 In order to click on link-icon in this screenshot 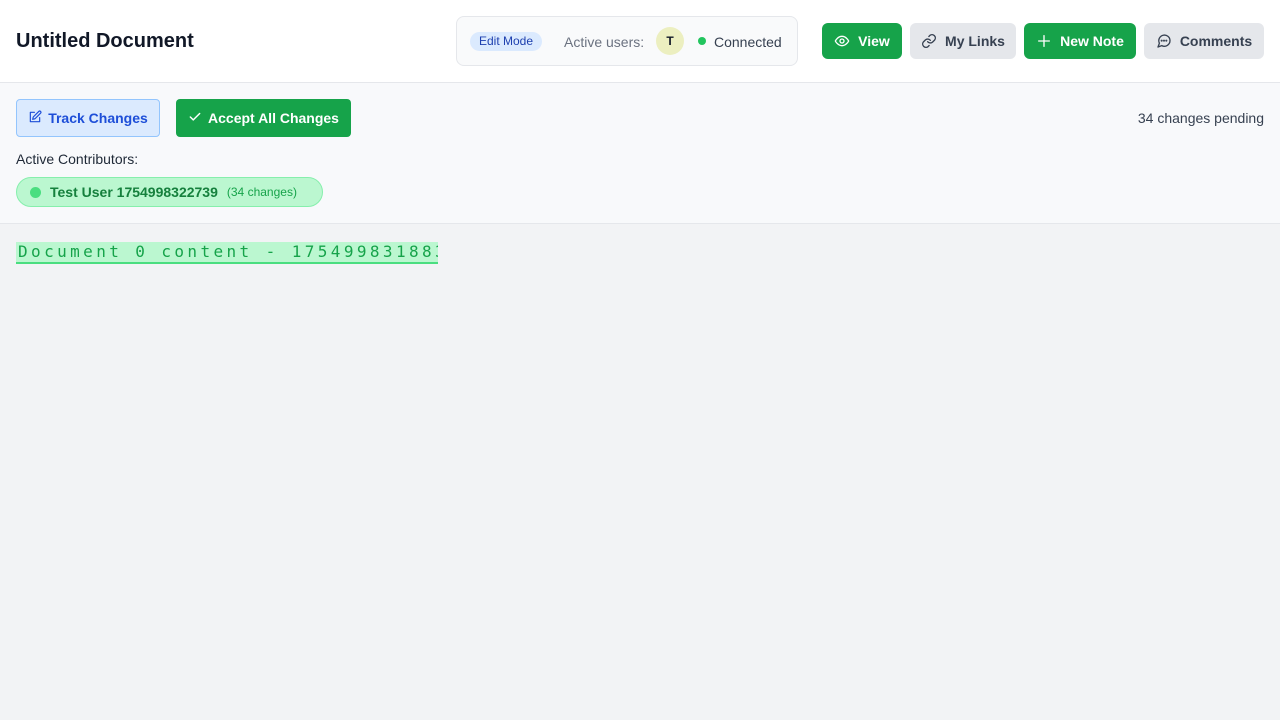, I will do `click(929, 41)`.